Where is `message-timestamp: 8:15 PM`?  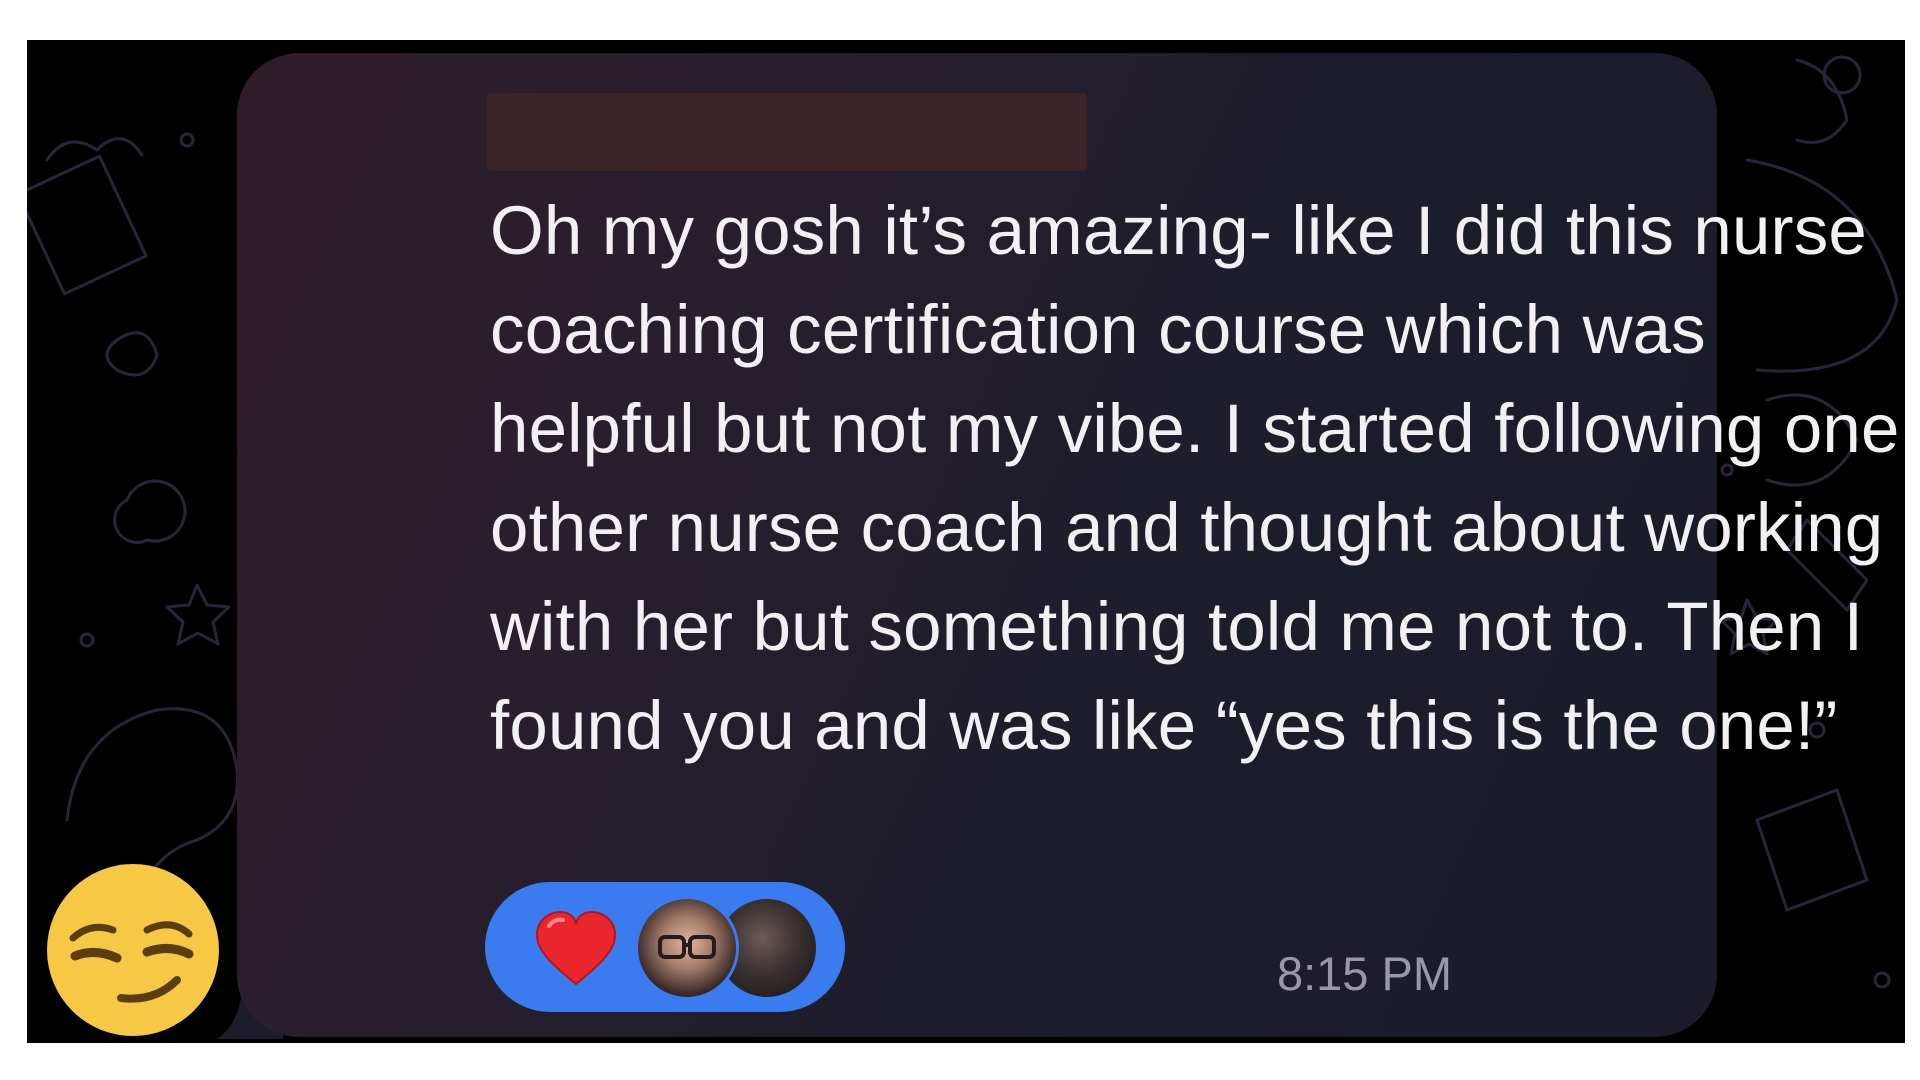 message-timestamp: 8:15 PM is located at coordinates (1364, 973).